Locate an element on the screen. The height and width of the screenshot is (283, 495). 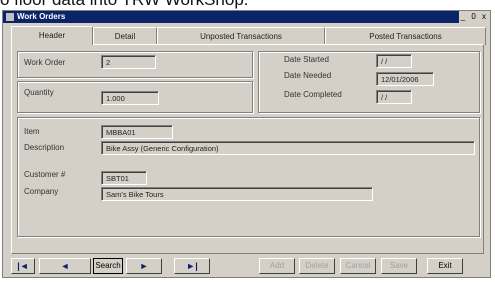
company-label: Company is located at coordinates (41, 191).